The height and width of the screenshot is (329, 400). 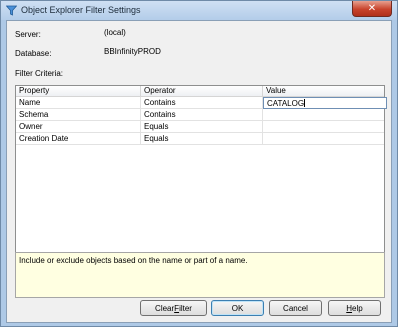 I want to click on grid-header: Property Operator Value, so click(x=200, y=91).